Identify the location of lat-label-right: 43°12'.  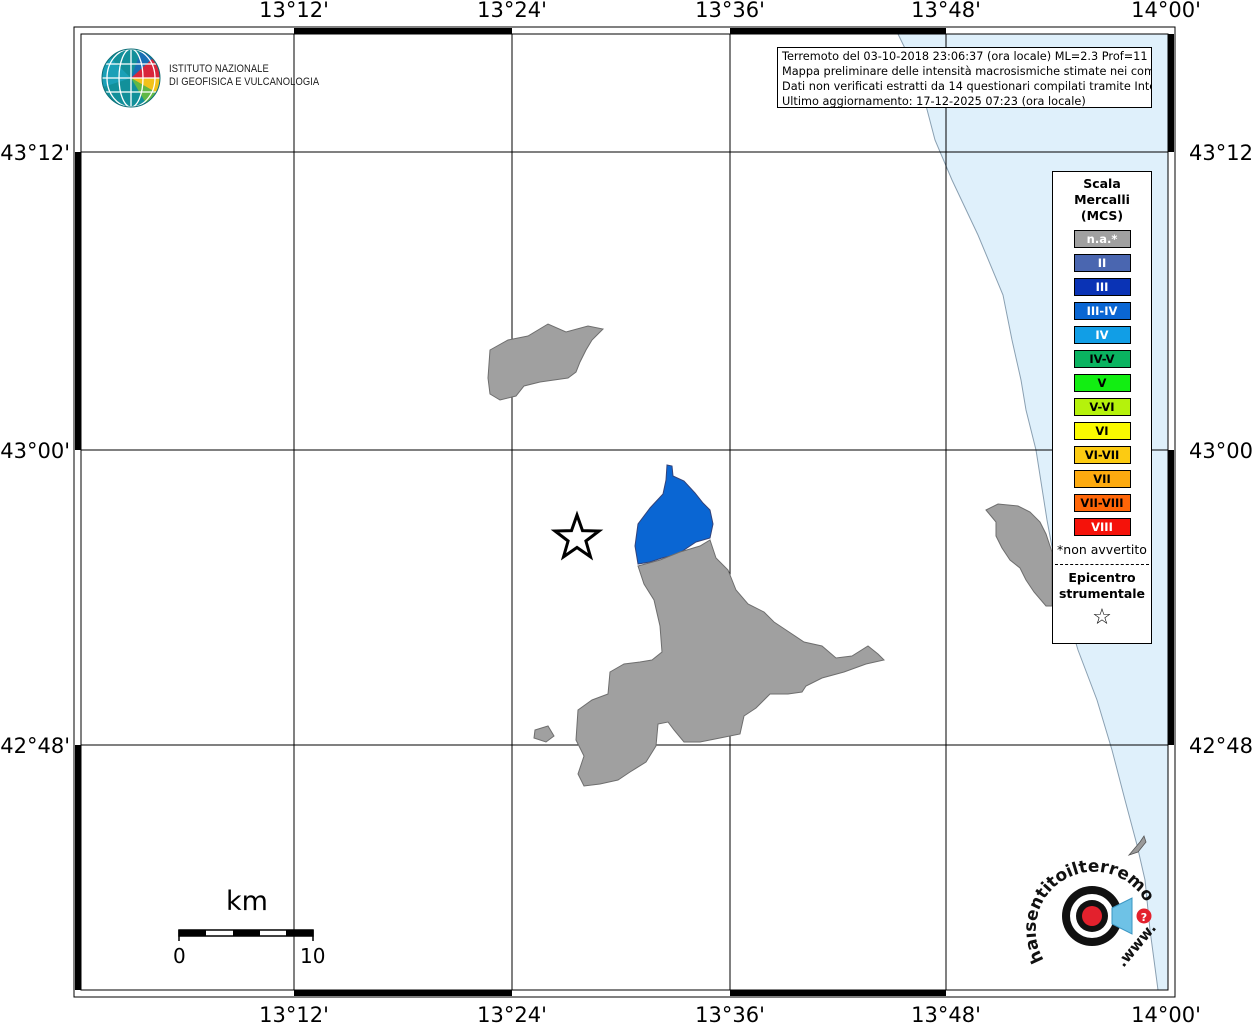
(1221, 153).